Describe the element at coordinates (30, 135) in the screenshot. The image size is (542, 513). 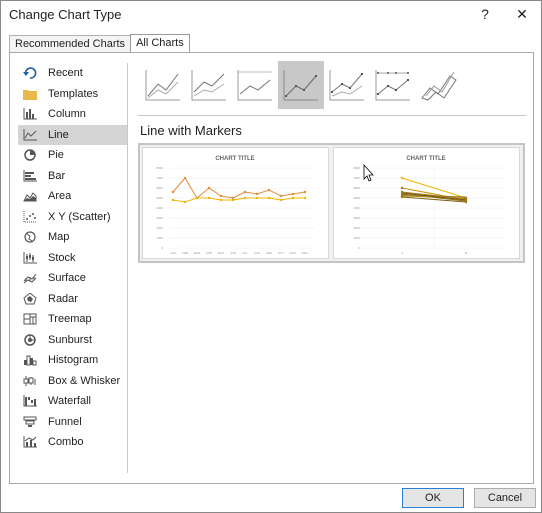
I see `line-chart-icon` at that location.